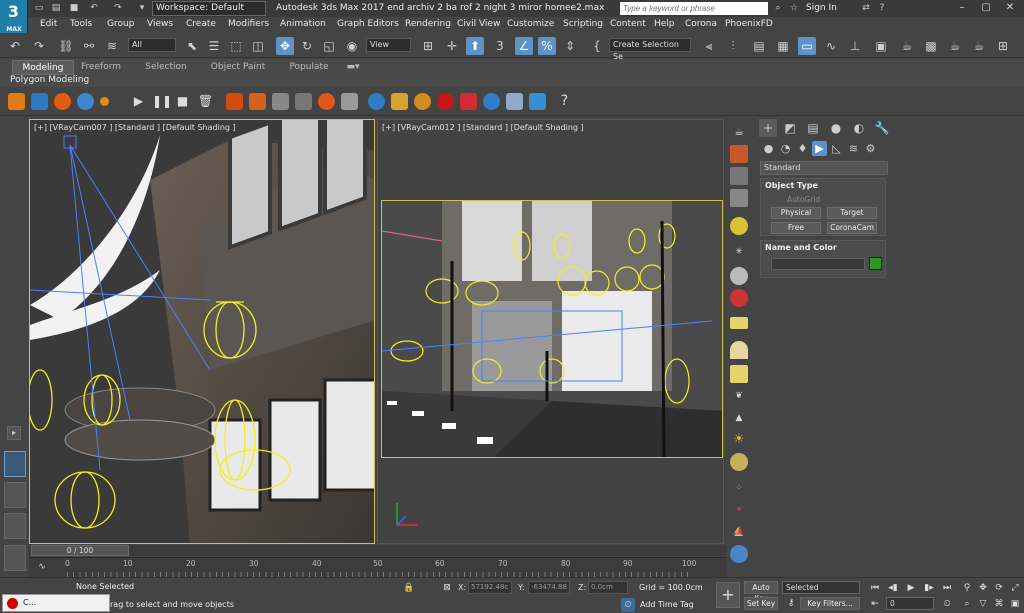  Describe the element at coordinates (1003, 46) in the screenshot. I see `render-cloud-icon: ⊞` at that location.